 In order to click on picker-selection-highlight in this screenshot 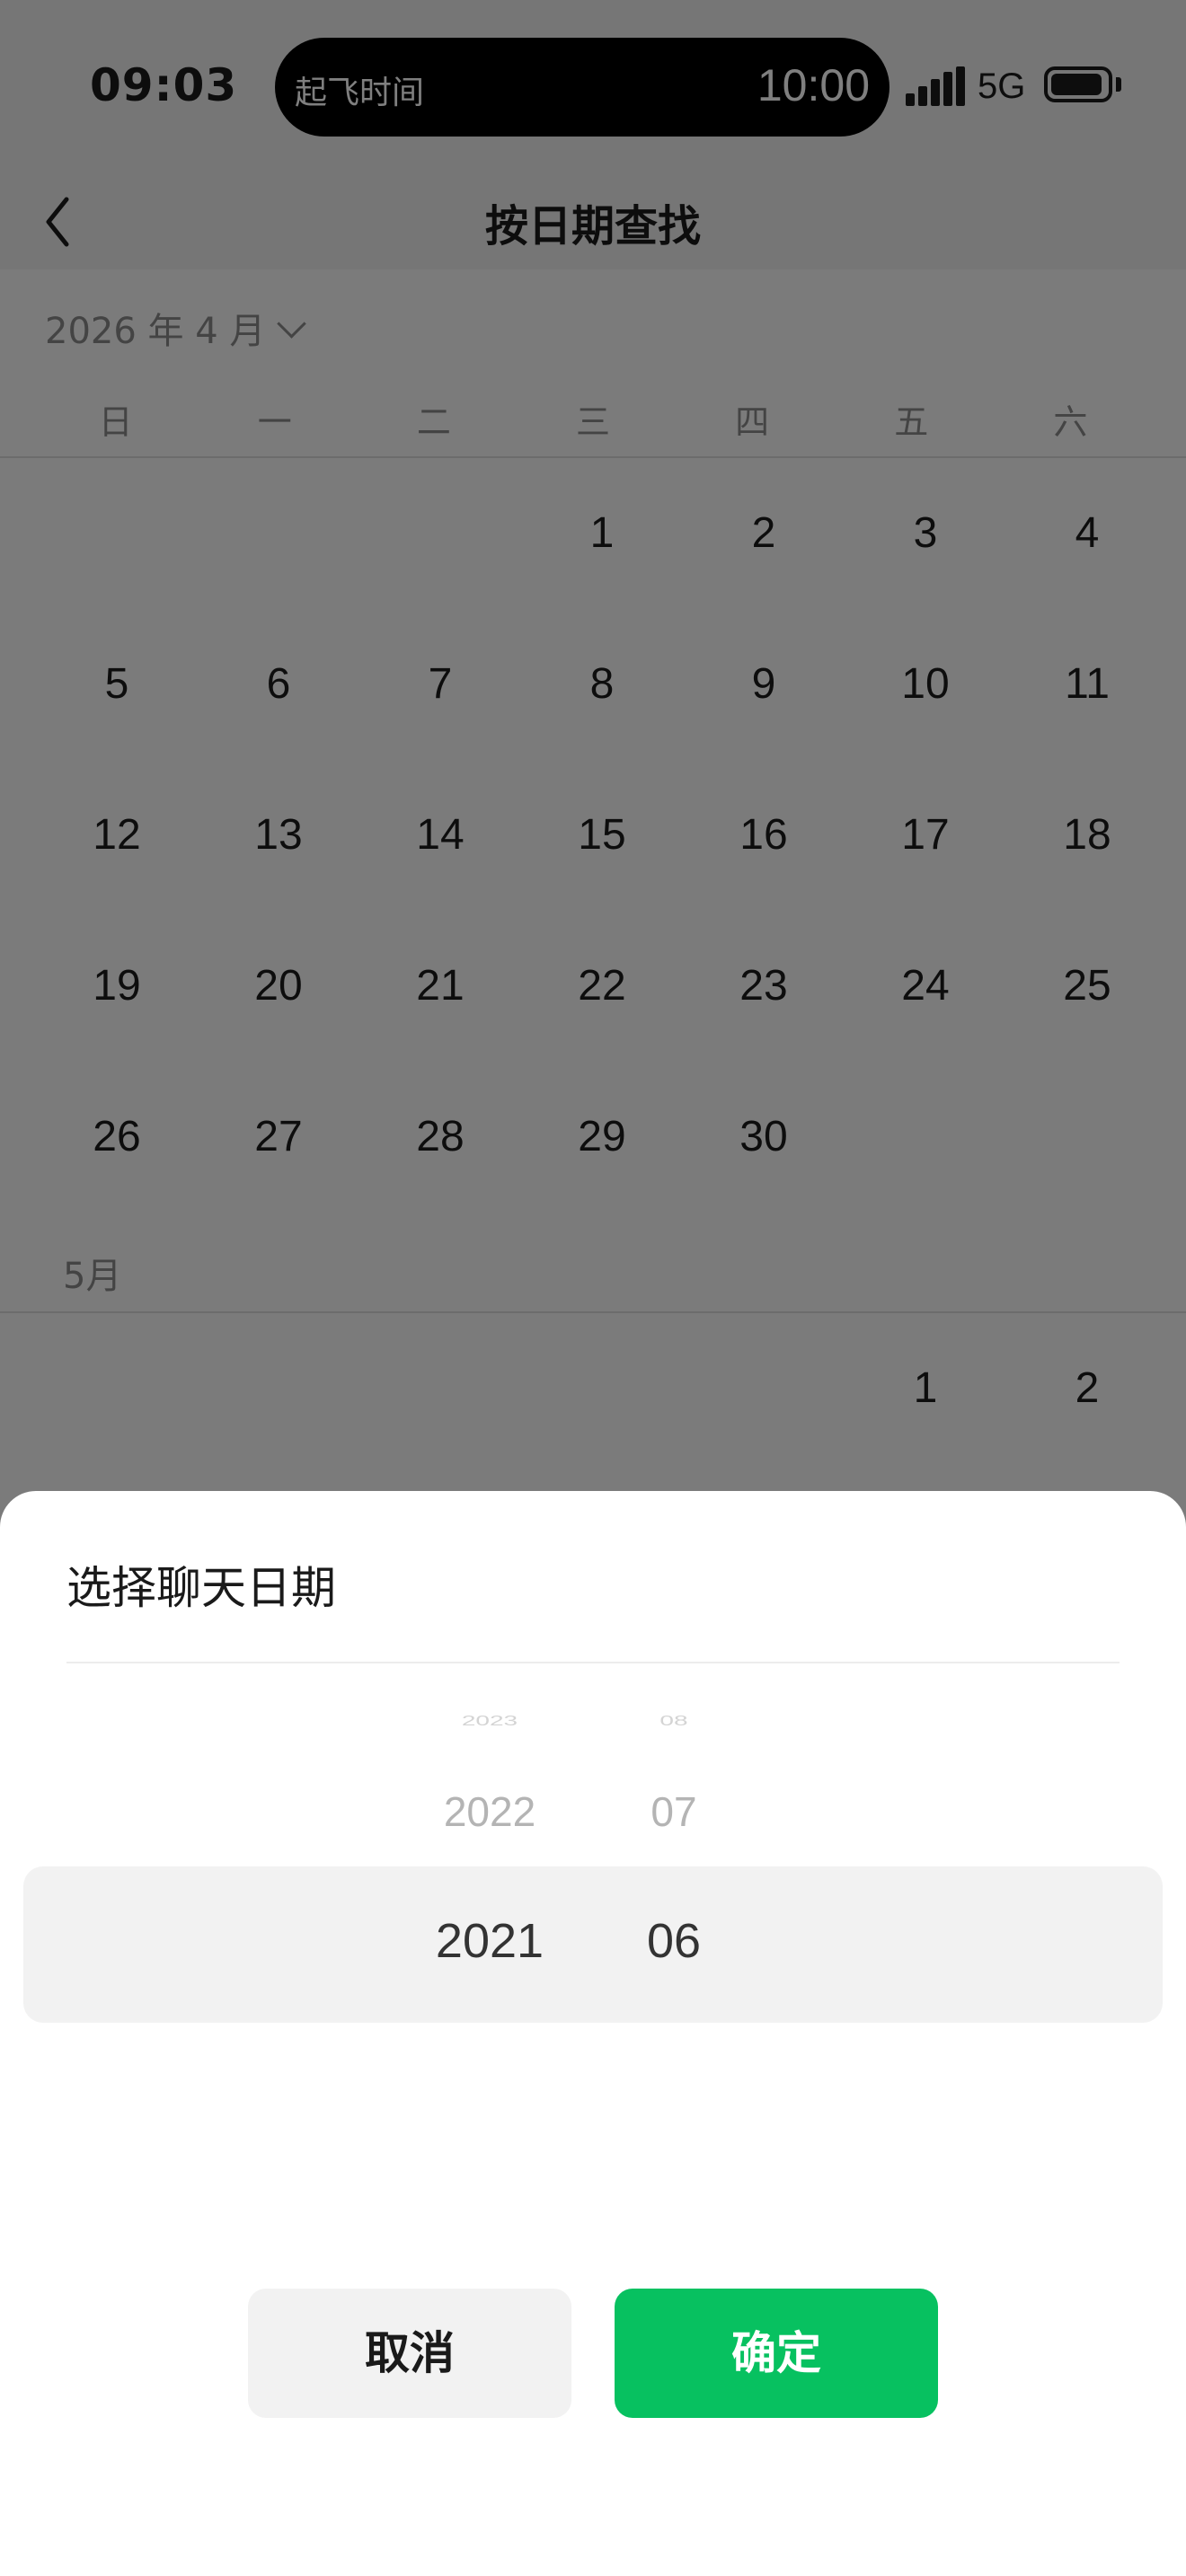, I will do `click(593, 1945)`.